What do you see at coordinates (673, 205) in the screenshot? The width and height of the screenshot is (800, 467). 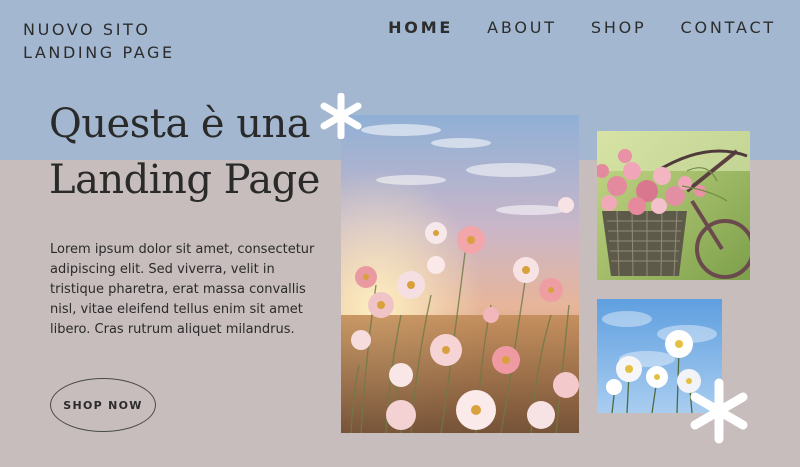 I see `bicycle-basket-photo` at bounding box center [673, 205].